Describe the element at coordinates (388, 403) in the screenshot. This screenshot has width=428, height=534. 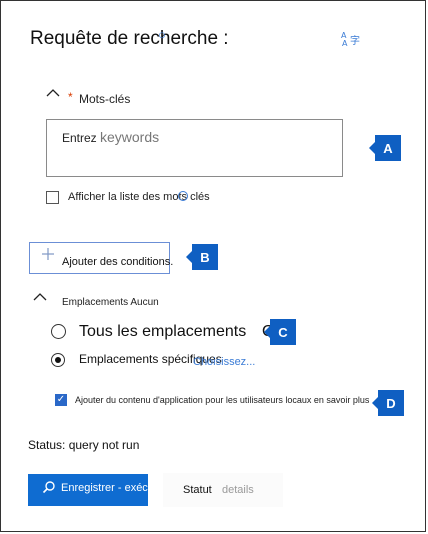
I see `callout-d: D` at that location.